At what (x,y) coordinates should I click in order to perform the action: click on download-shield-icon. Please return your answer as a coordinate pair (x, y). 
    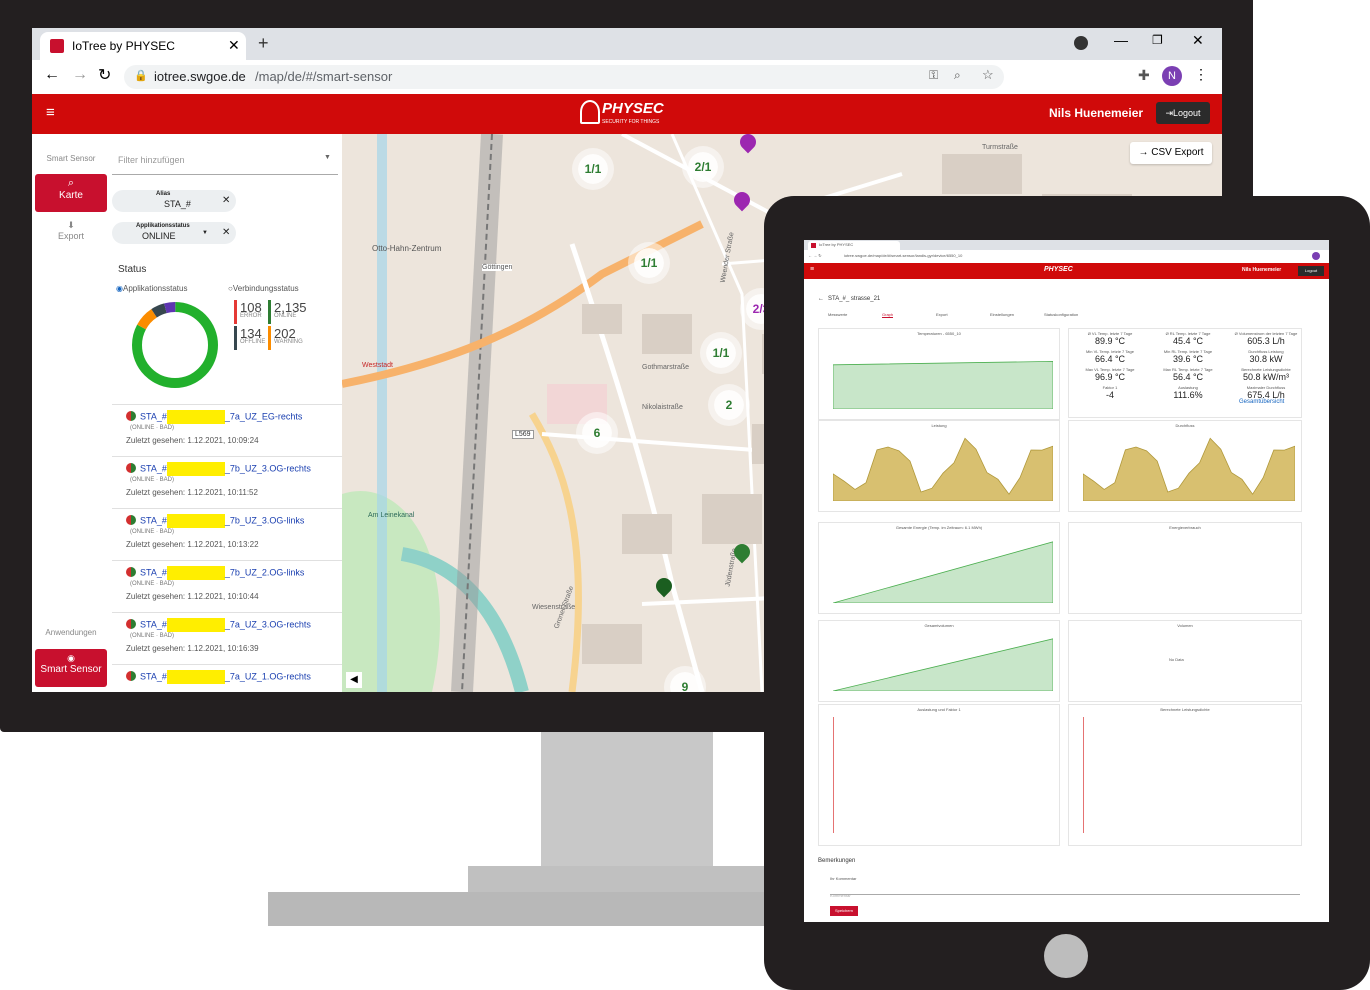
    Looking at the image, I should click on (1081, 43).